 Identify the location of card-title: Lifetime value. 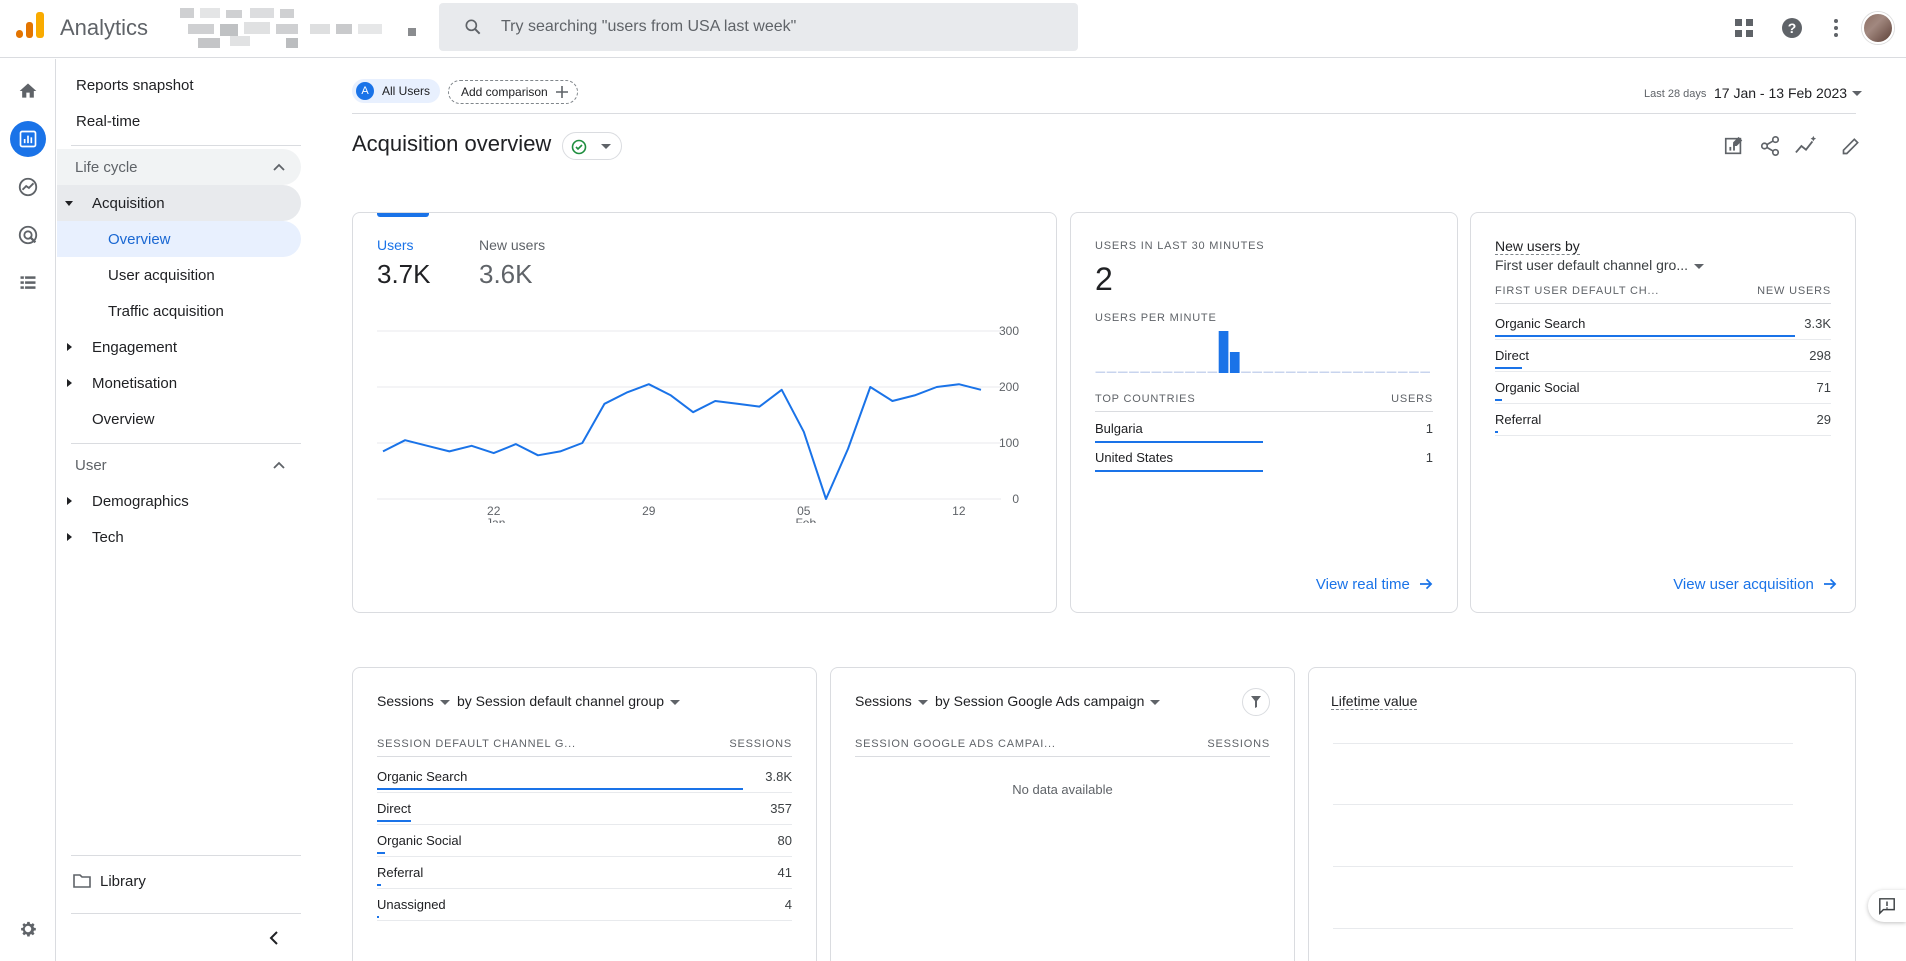
(1374, 701).